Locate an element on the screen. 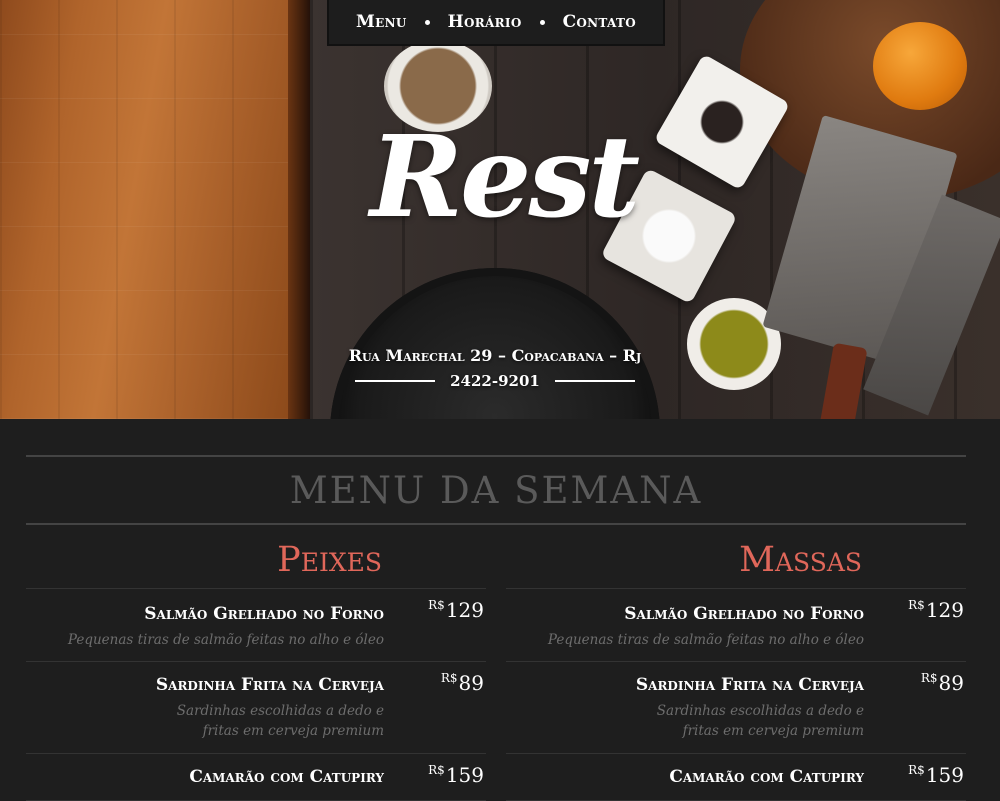 This screenshot has height=801, width=1000. phone-row: 2422-9201 is located at coordinates (495, 381).